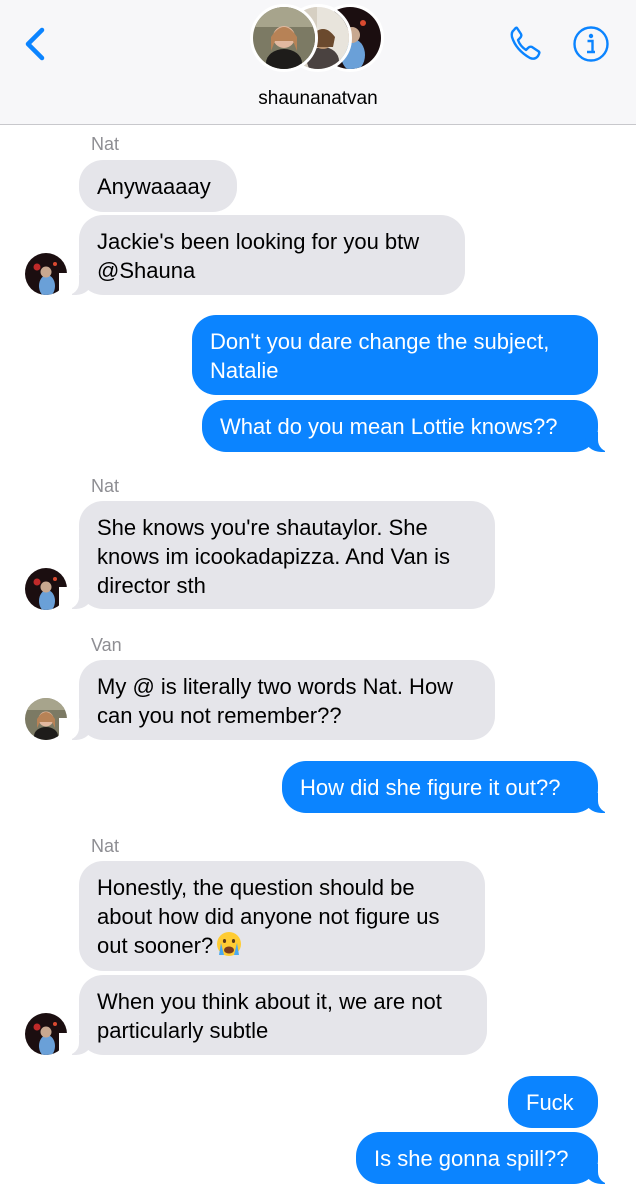  Describe the element at coordinates (229, 944) in the screenshot. I see `crying-face-emoji` at that location.